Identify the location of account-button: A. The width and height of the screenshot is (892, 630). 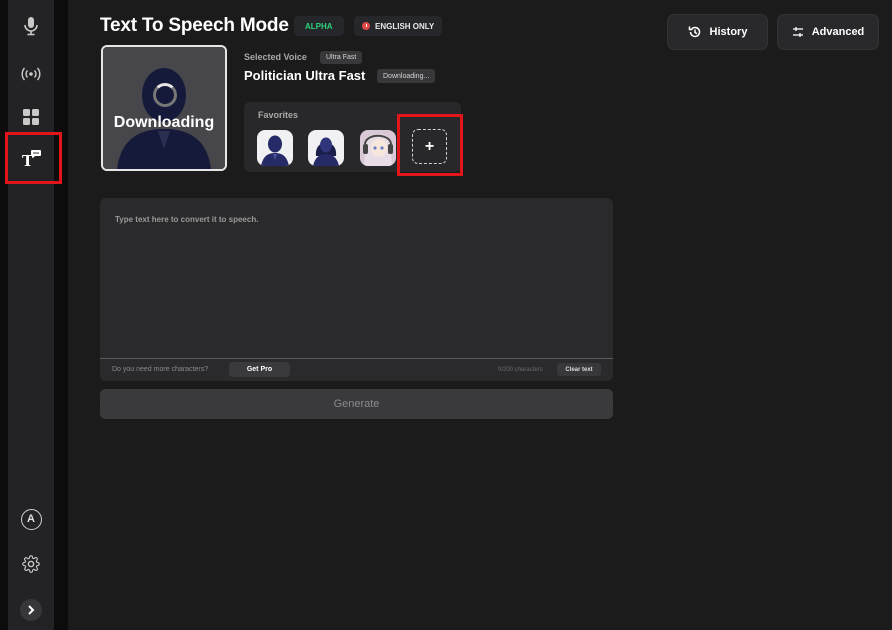
(31, 519).